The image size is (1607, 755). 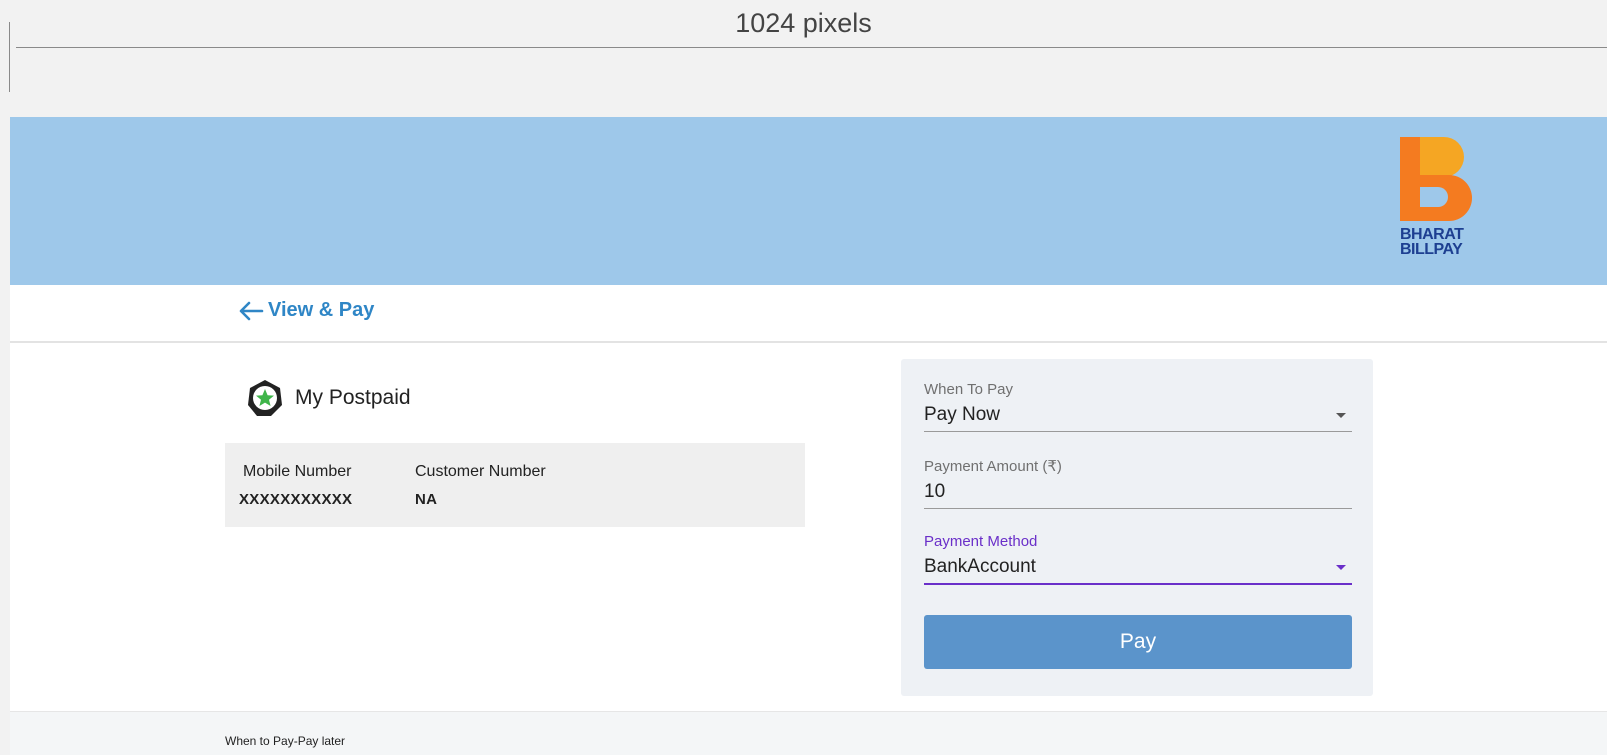 What do you see at coordinates (265, 398) in the screenshot?
I see `hexagon-star-icon` at bounding box center [265, 398].